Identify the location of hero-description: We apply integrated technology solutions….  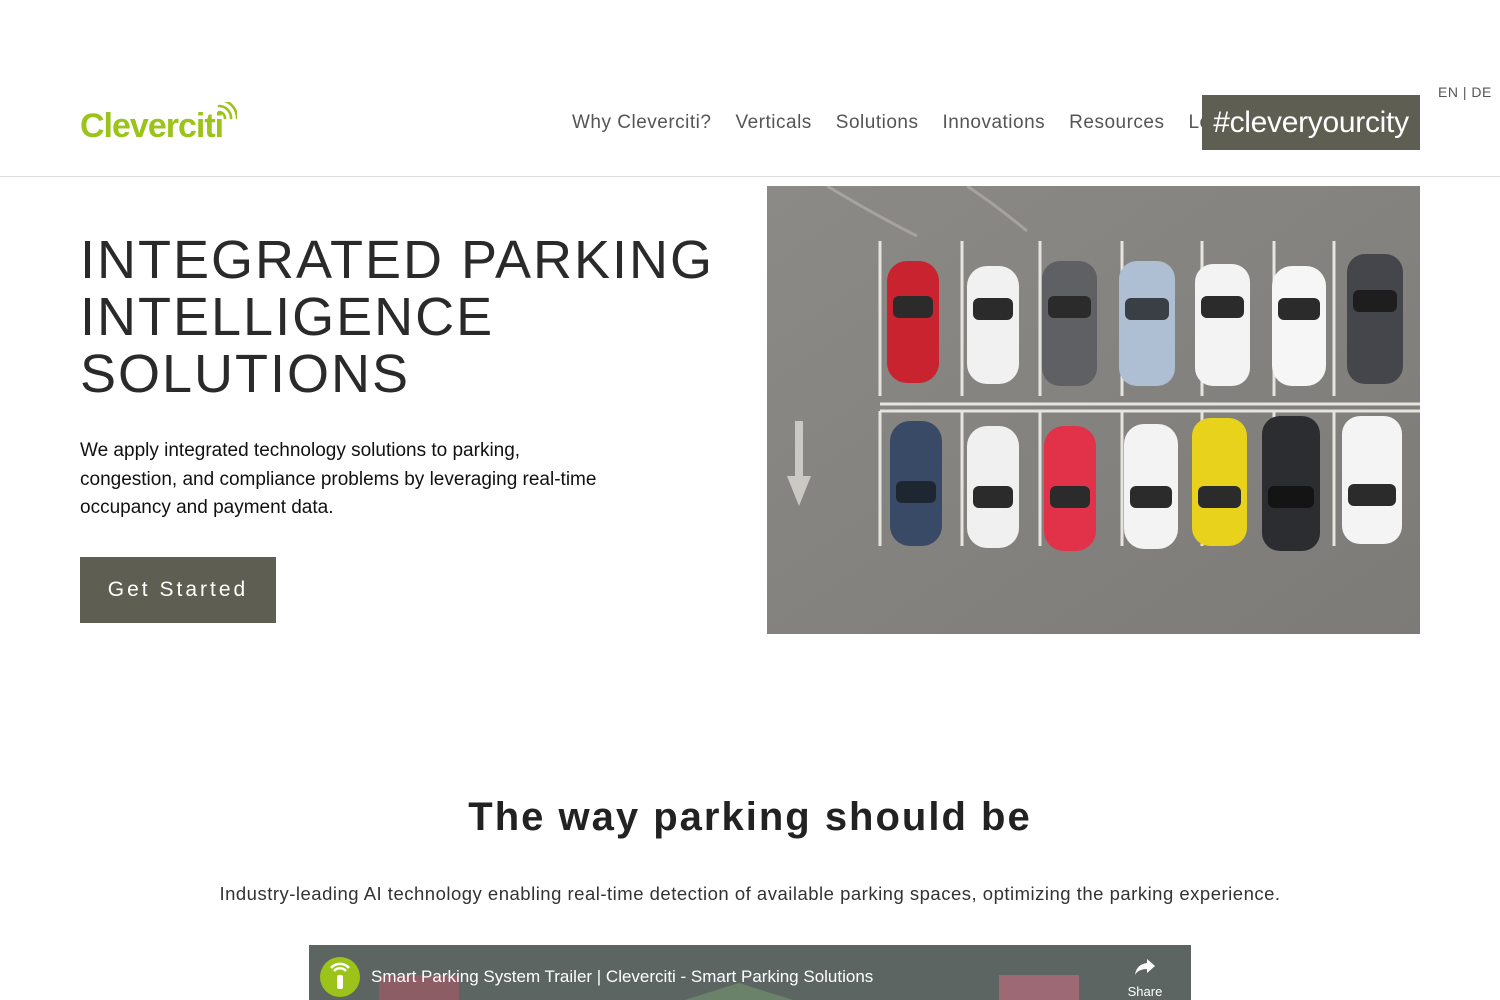
(338, 479).